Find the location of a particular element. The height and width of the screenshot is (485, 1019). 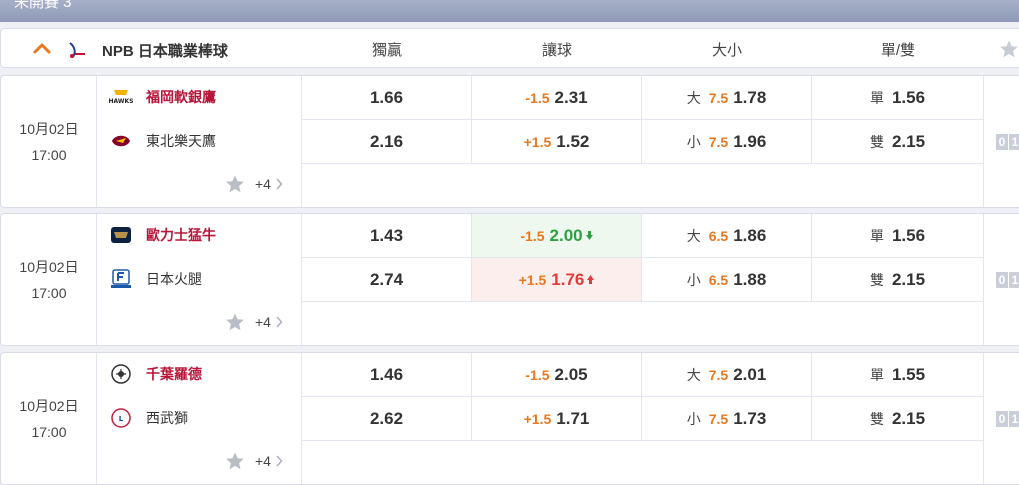

chevron-right-icon is located at coordinates (279, 461).